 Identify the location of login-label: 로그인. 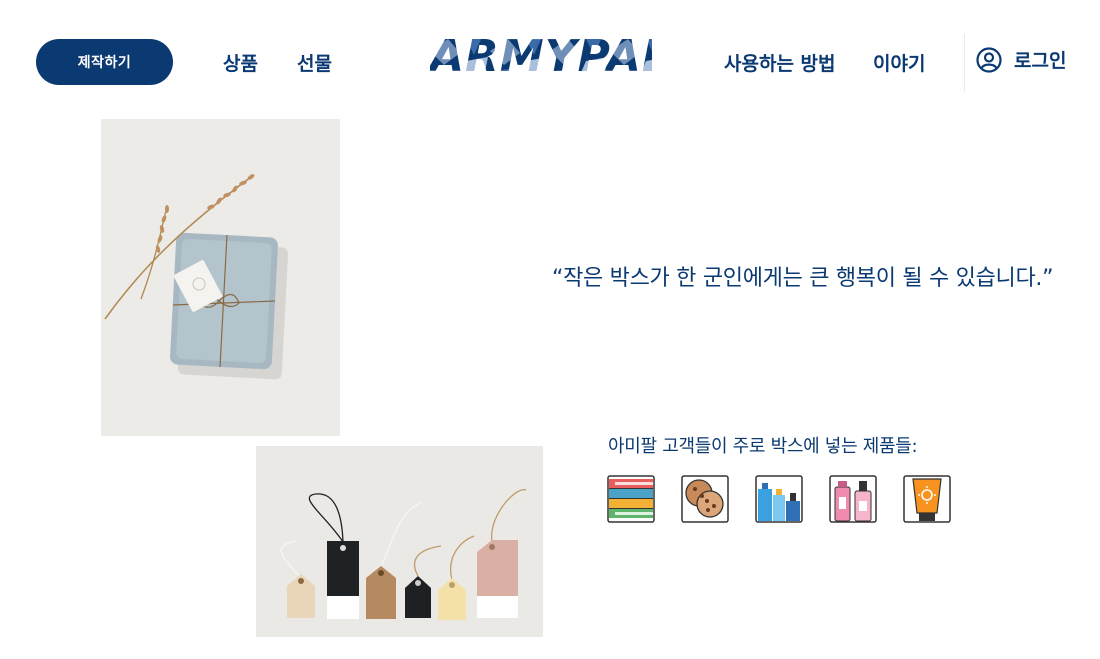
(1040, 61).